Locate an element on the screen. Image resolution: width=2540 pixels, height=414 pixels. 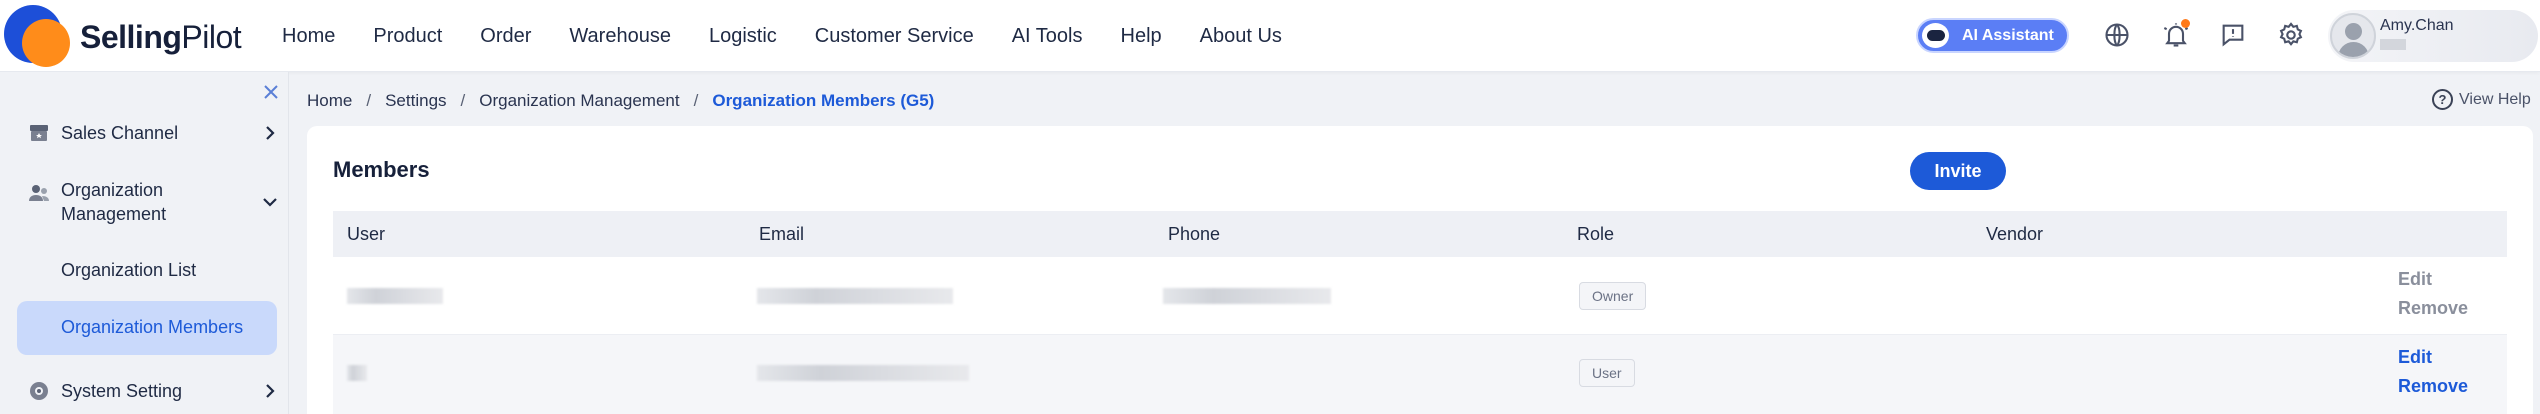
nav-ai-tools: AI Tools is located at coordinates (1047, 36).